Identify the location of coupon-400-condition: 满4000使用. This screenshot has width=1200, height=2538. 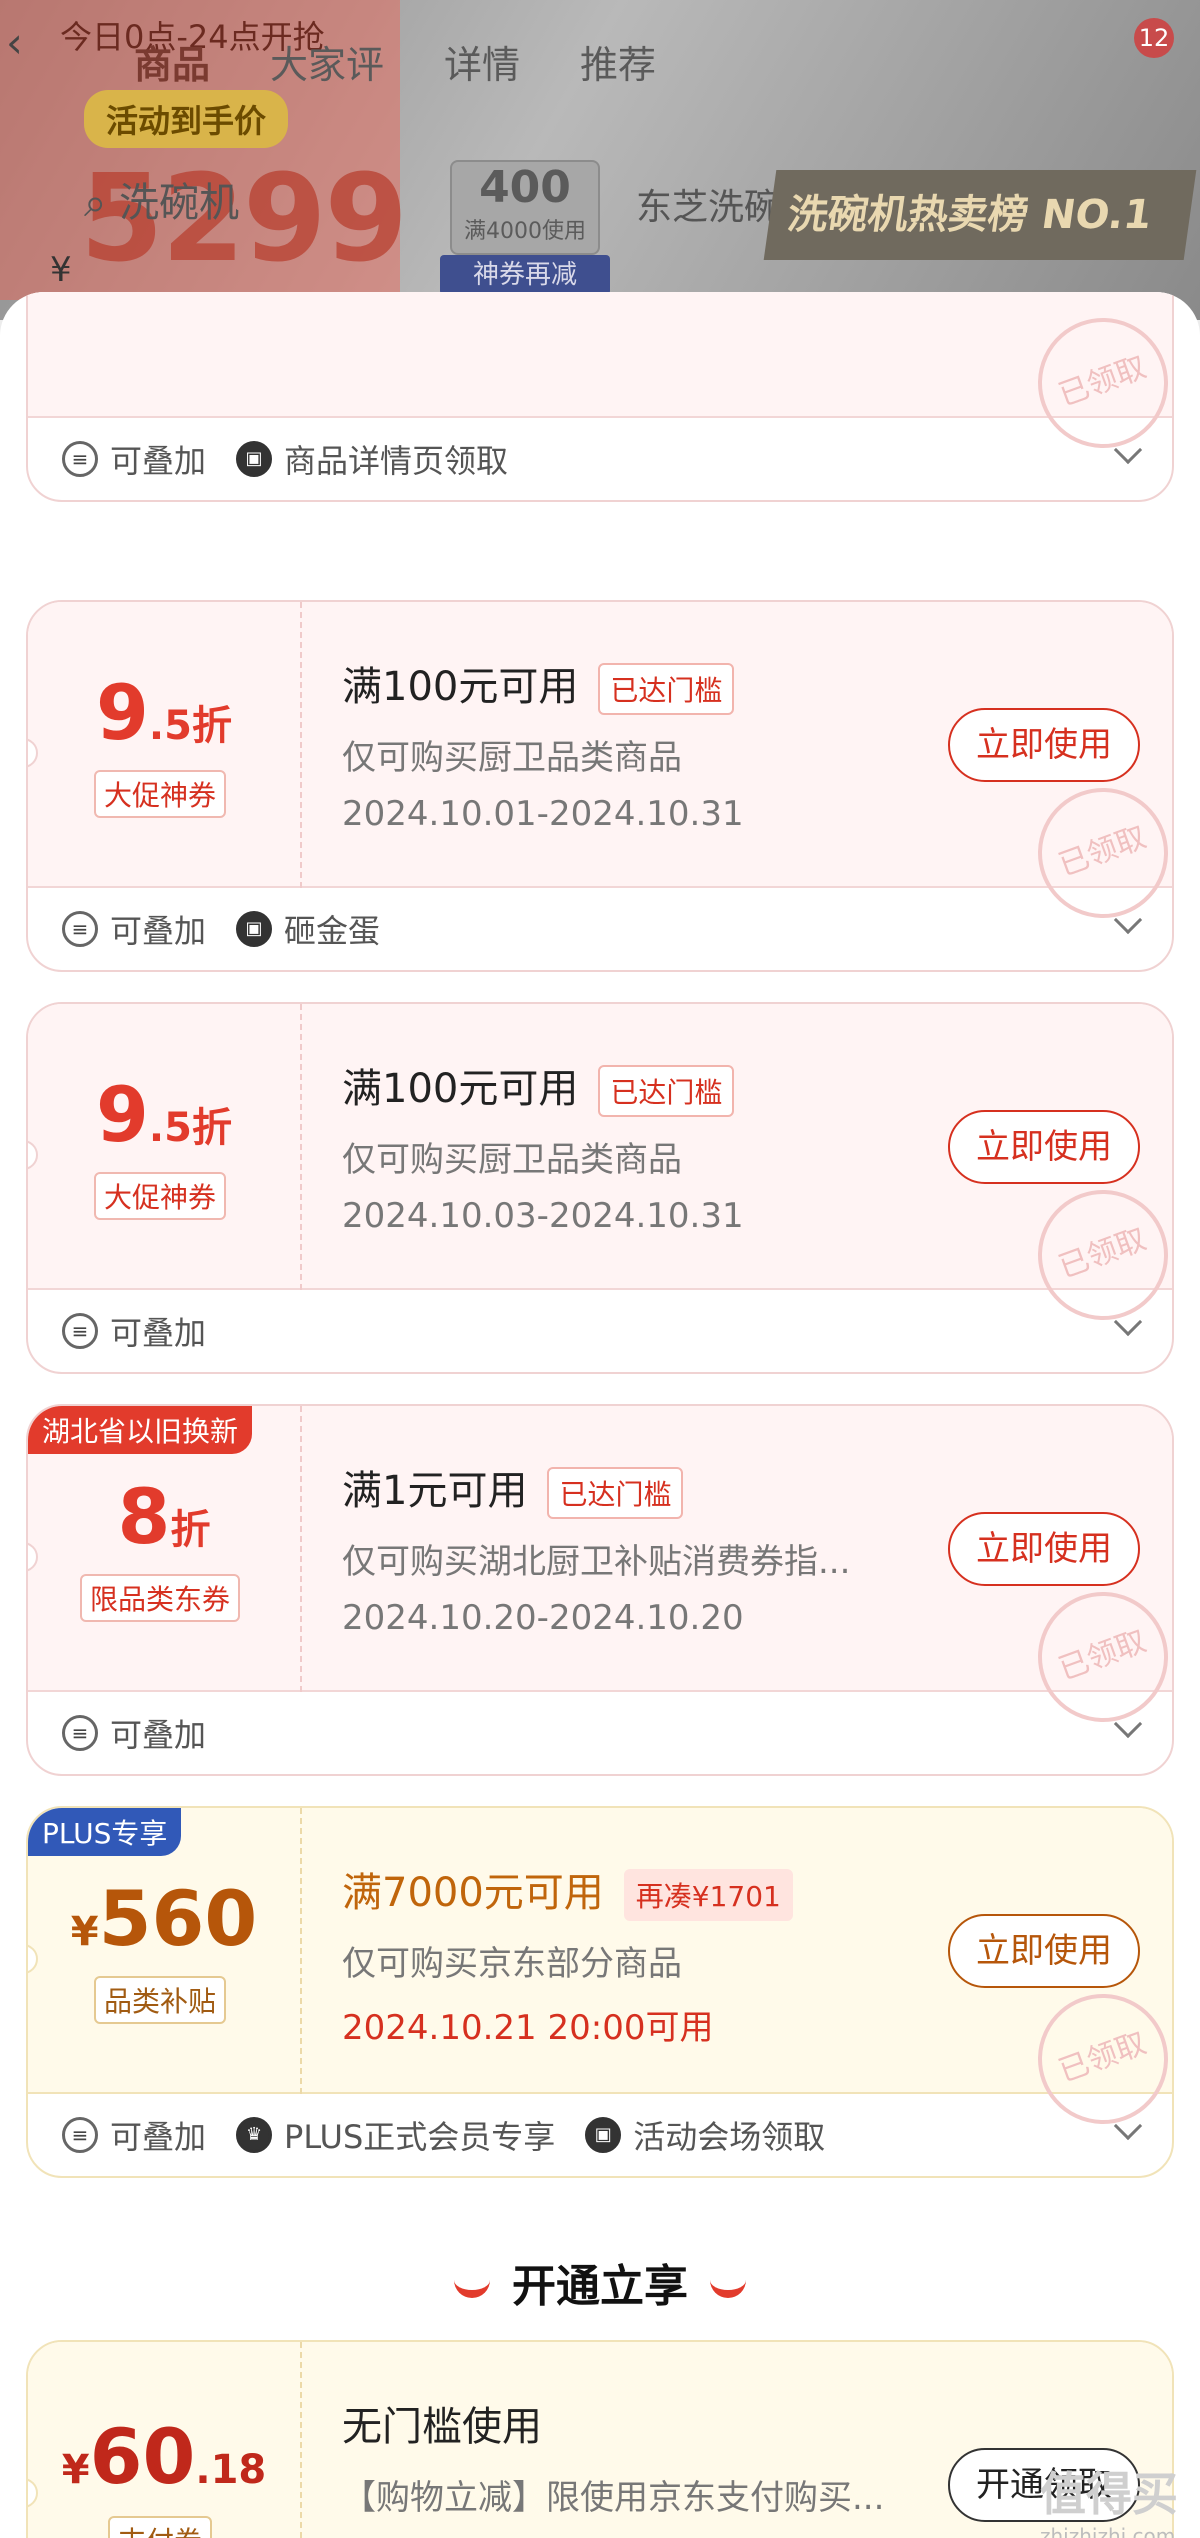
(525, 231).